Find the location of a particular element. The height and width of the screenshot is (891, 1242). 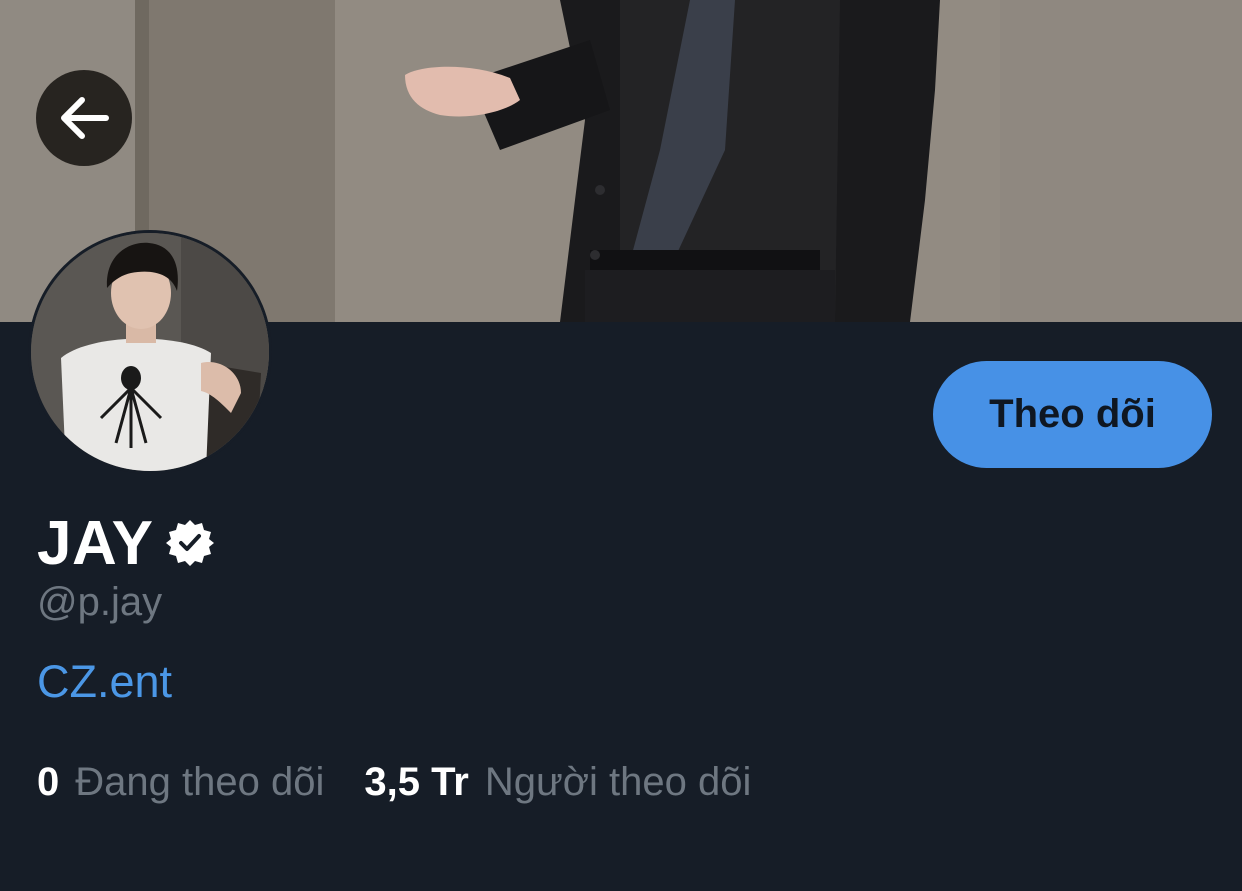

user-handle: @p.jay is located at coordinates (100, 602).